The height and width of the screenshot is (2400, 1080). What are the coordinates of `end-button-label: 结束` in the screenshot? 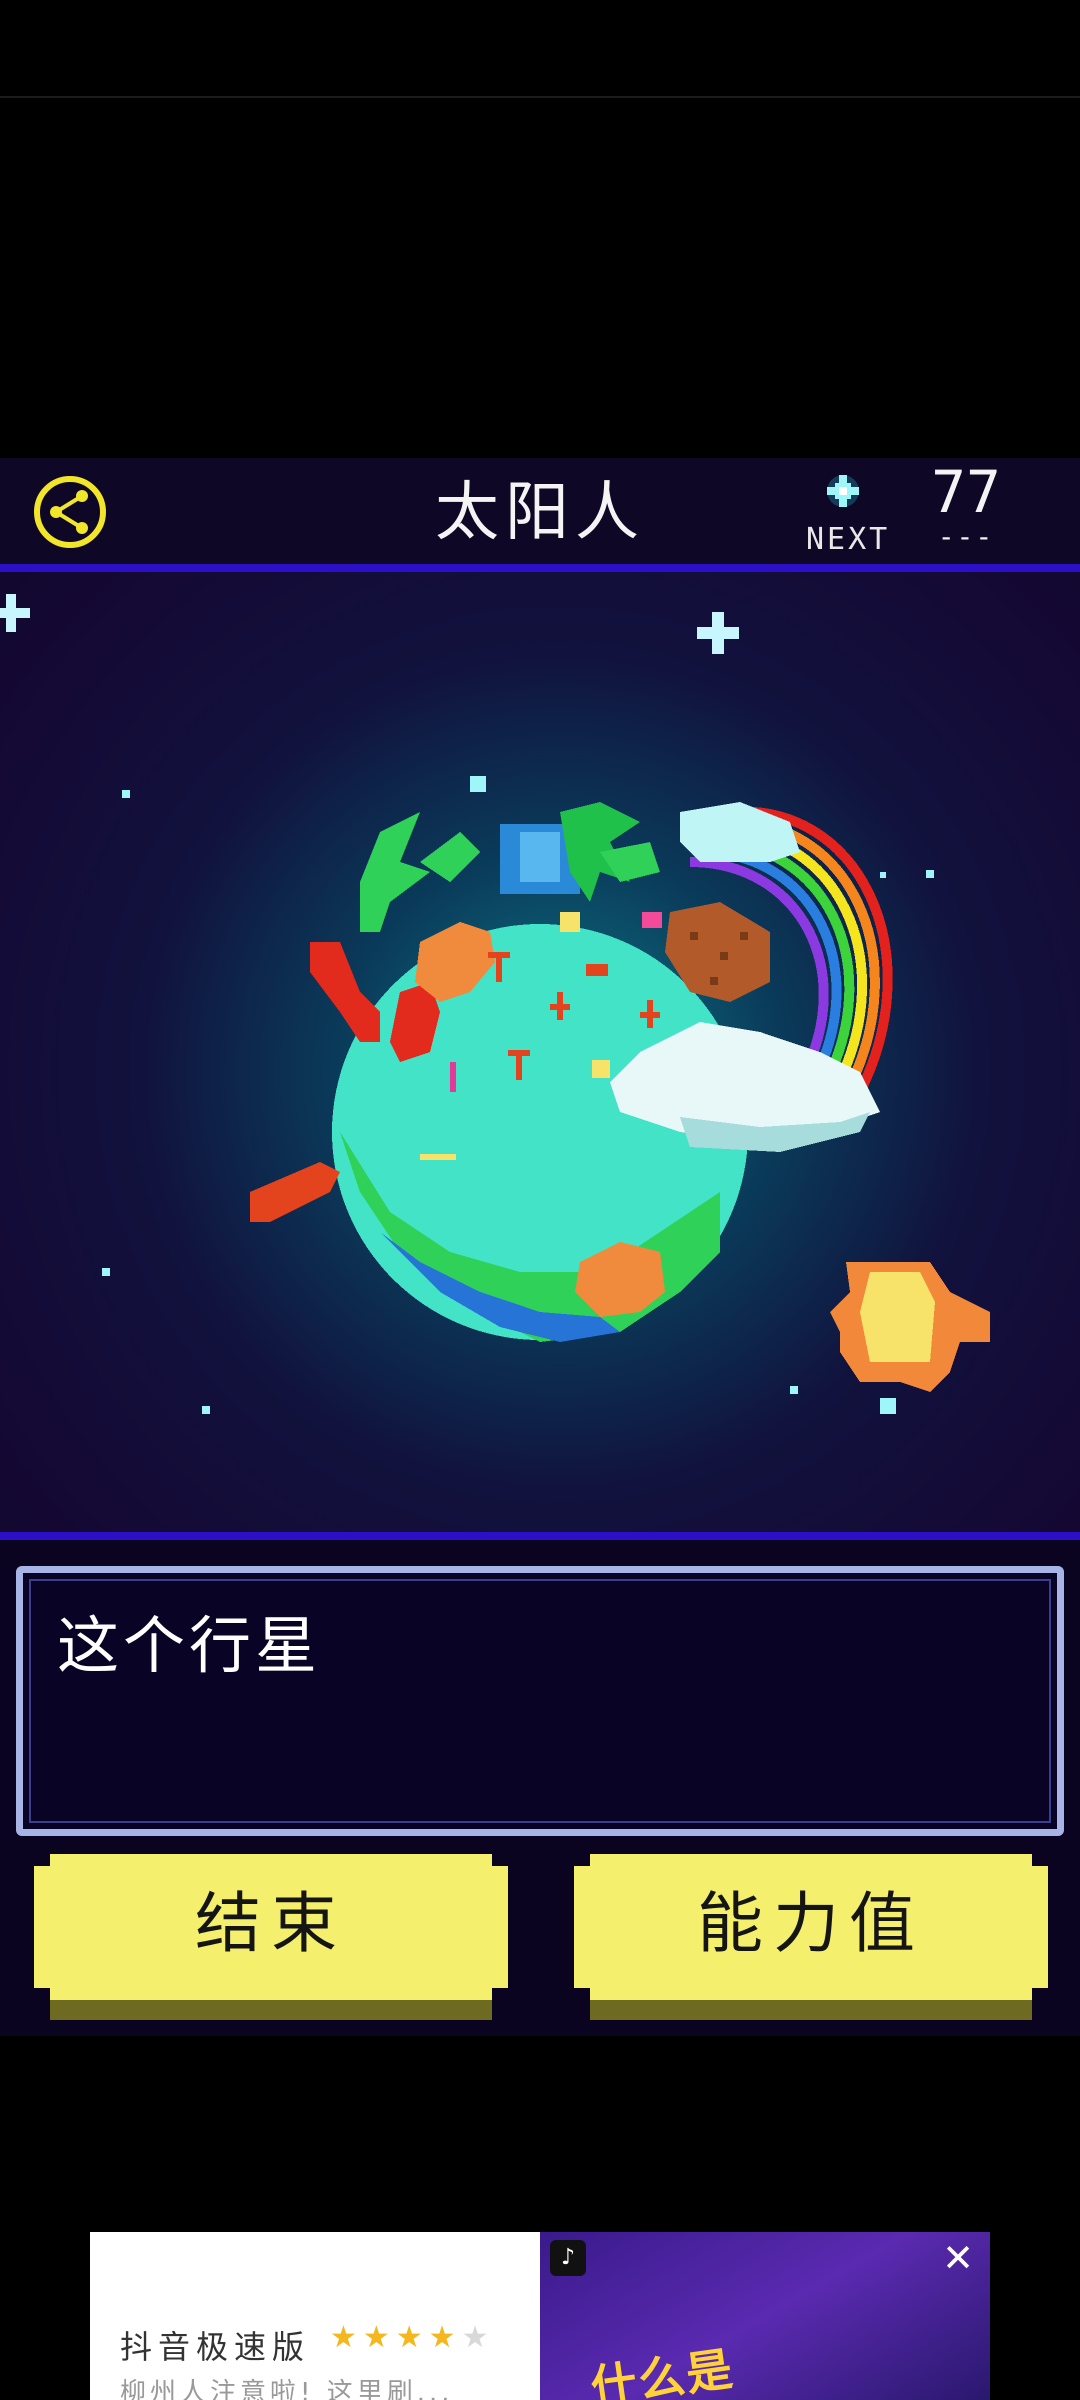 It's located at (271, 1923).